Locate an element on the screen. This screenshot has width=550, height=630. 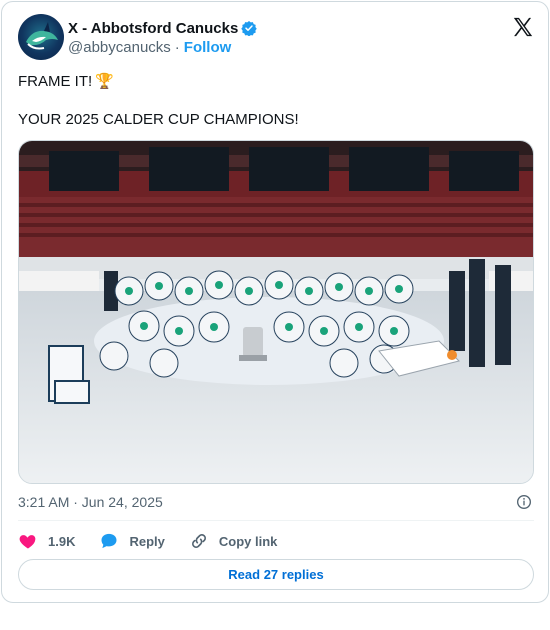
info-icon is located at coordinates (524, 502).